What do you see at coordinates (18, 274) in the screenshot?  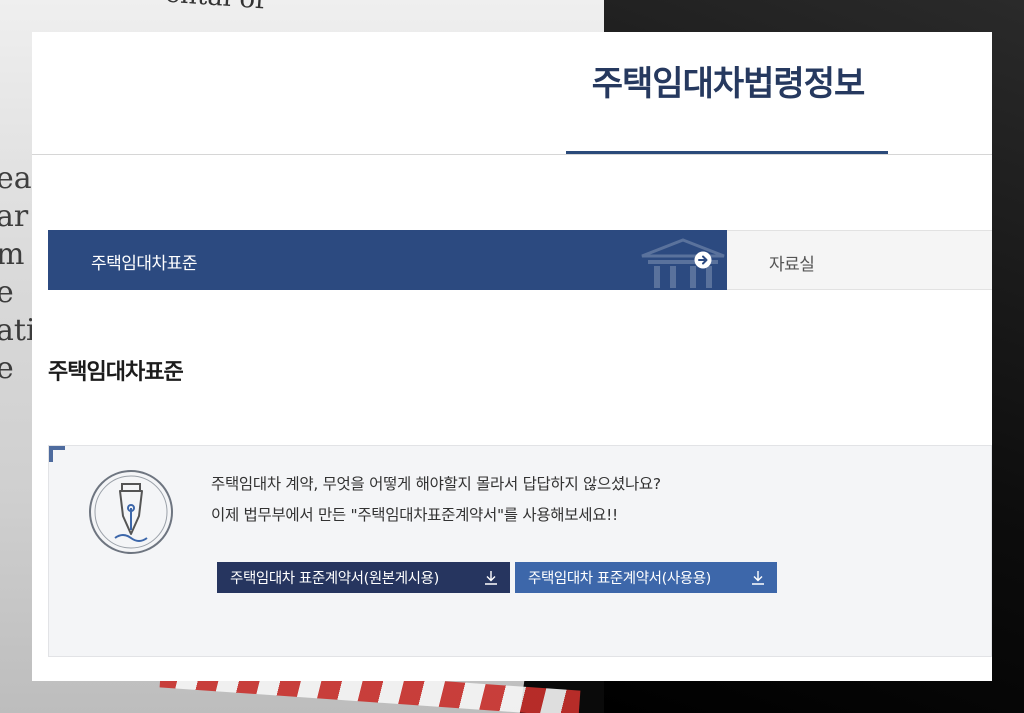 I see `background-side-letters: ea ar m e ati e` at bounding box center [18, 274].